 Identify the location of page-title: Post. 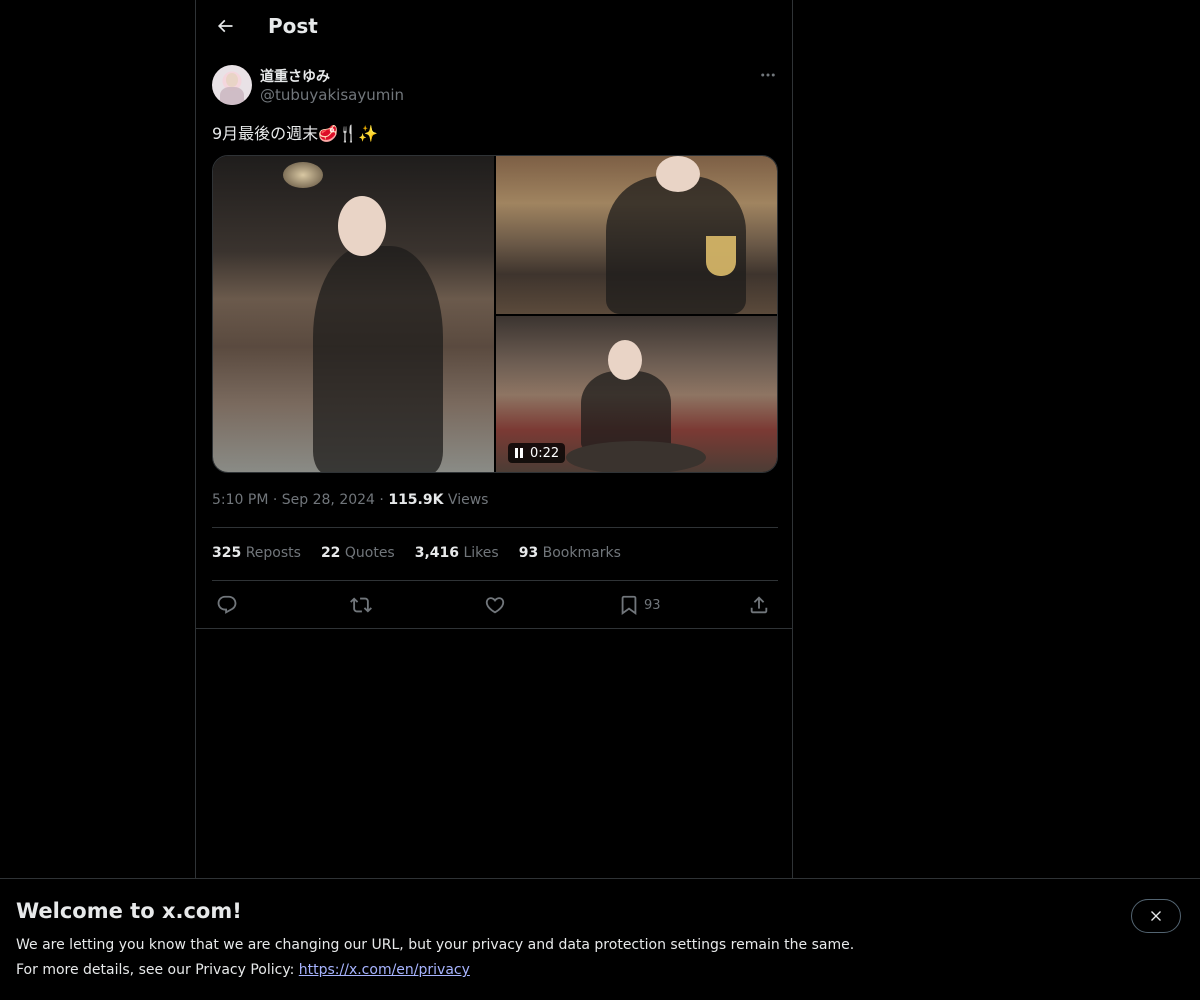
(293, 26).